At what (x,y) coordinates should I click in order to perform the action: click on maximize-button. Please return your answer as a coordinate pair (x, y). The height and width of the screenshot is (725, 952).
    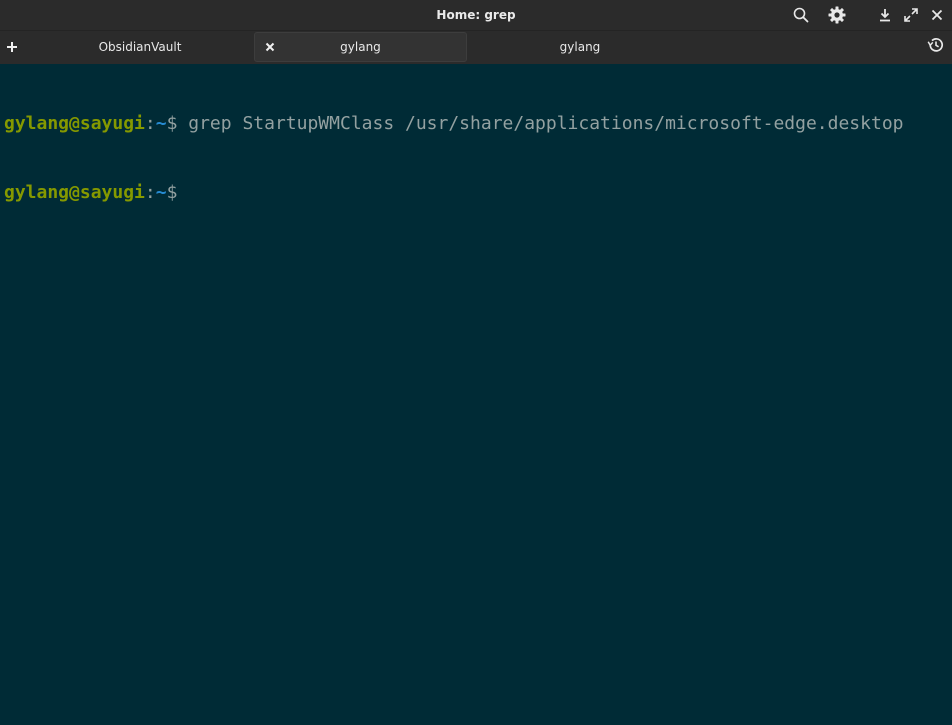
    Looking at the image, I should click on (911, 15).